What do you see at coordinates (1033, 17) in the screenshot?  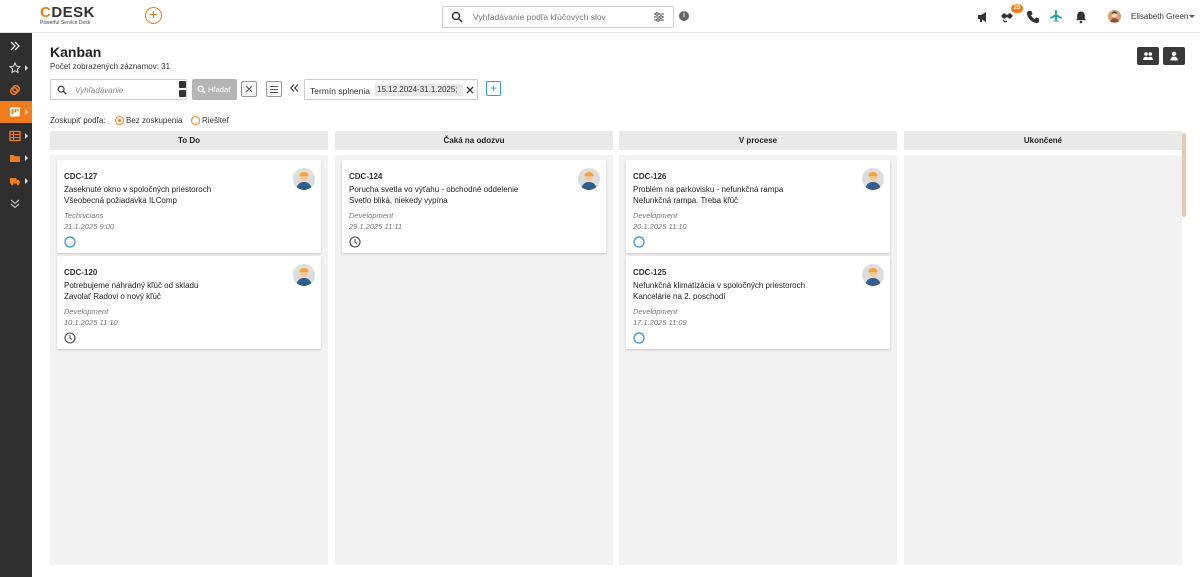 I see `phone-icon` at bounding box center [1033, 17].